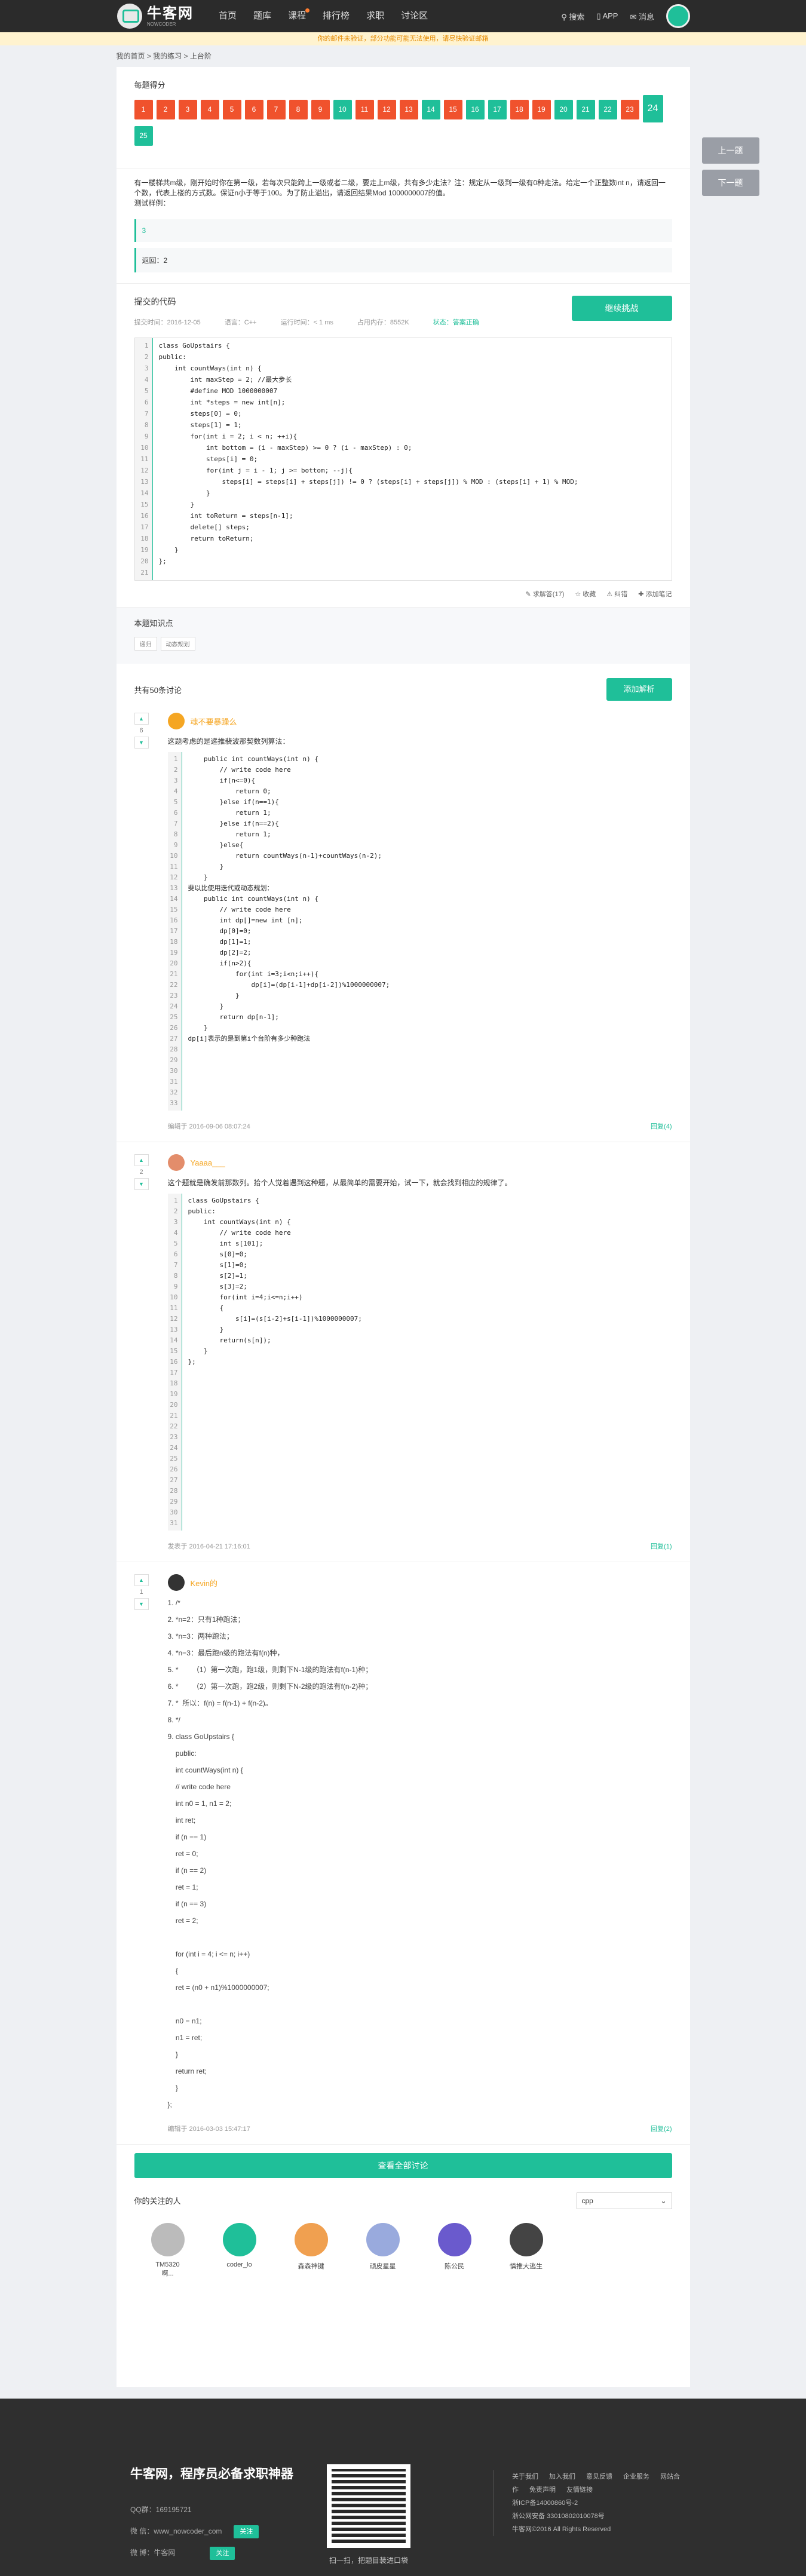 The image size is (806, 2576). Describe the element at coordinates (232, 109) in the screenshot. I see `question-number-5: 5` at that location.